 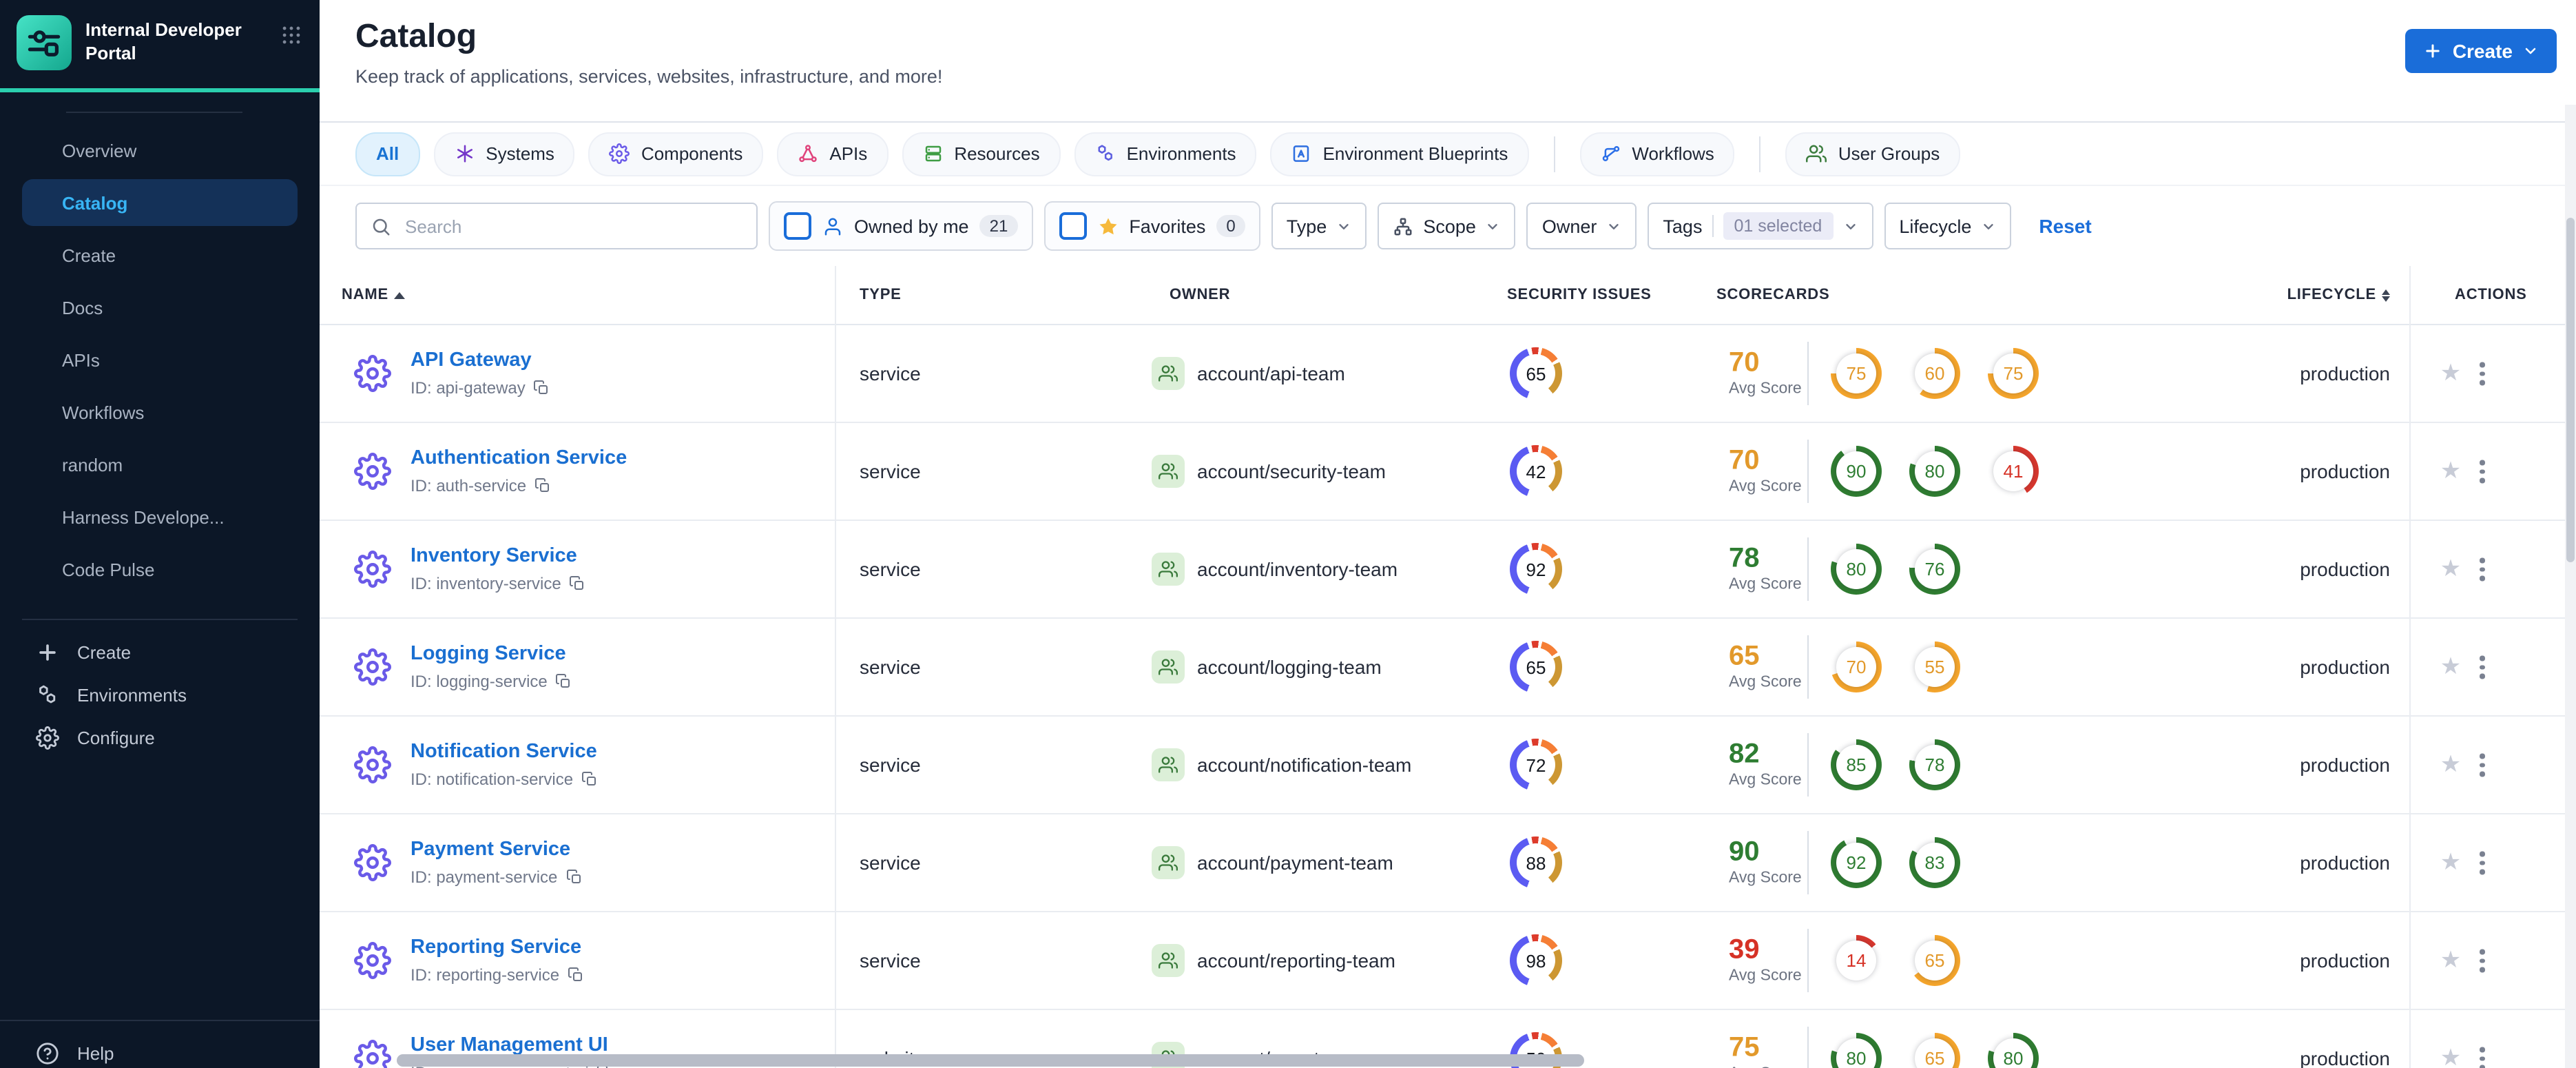 I want to click on tags-dropdown: Tags 01 selected, so click(x=1760, y=226).